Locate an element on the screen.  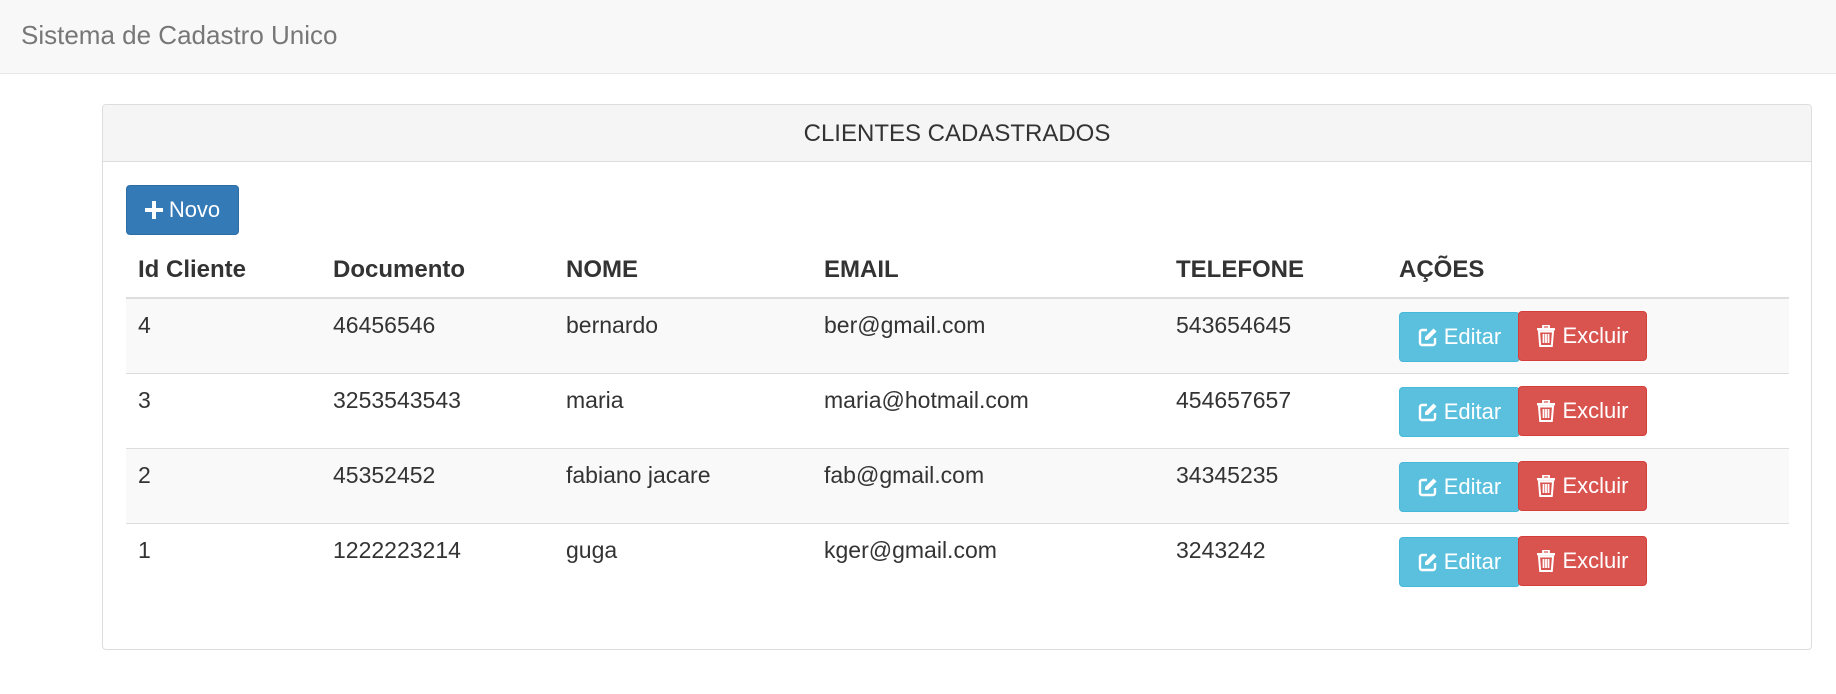
header-nome: NOME is located at coordinates (683, 270).